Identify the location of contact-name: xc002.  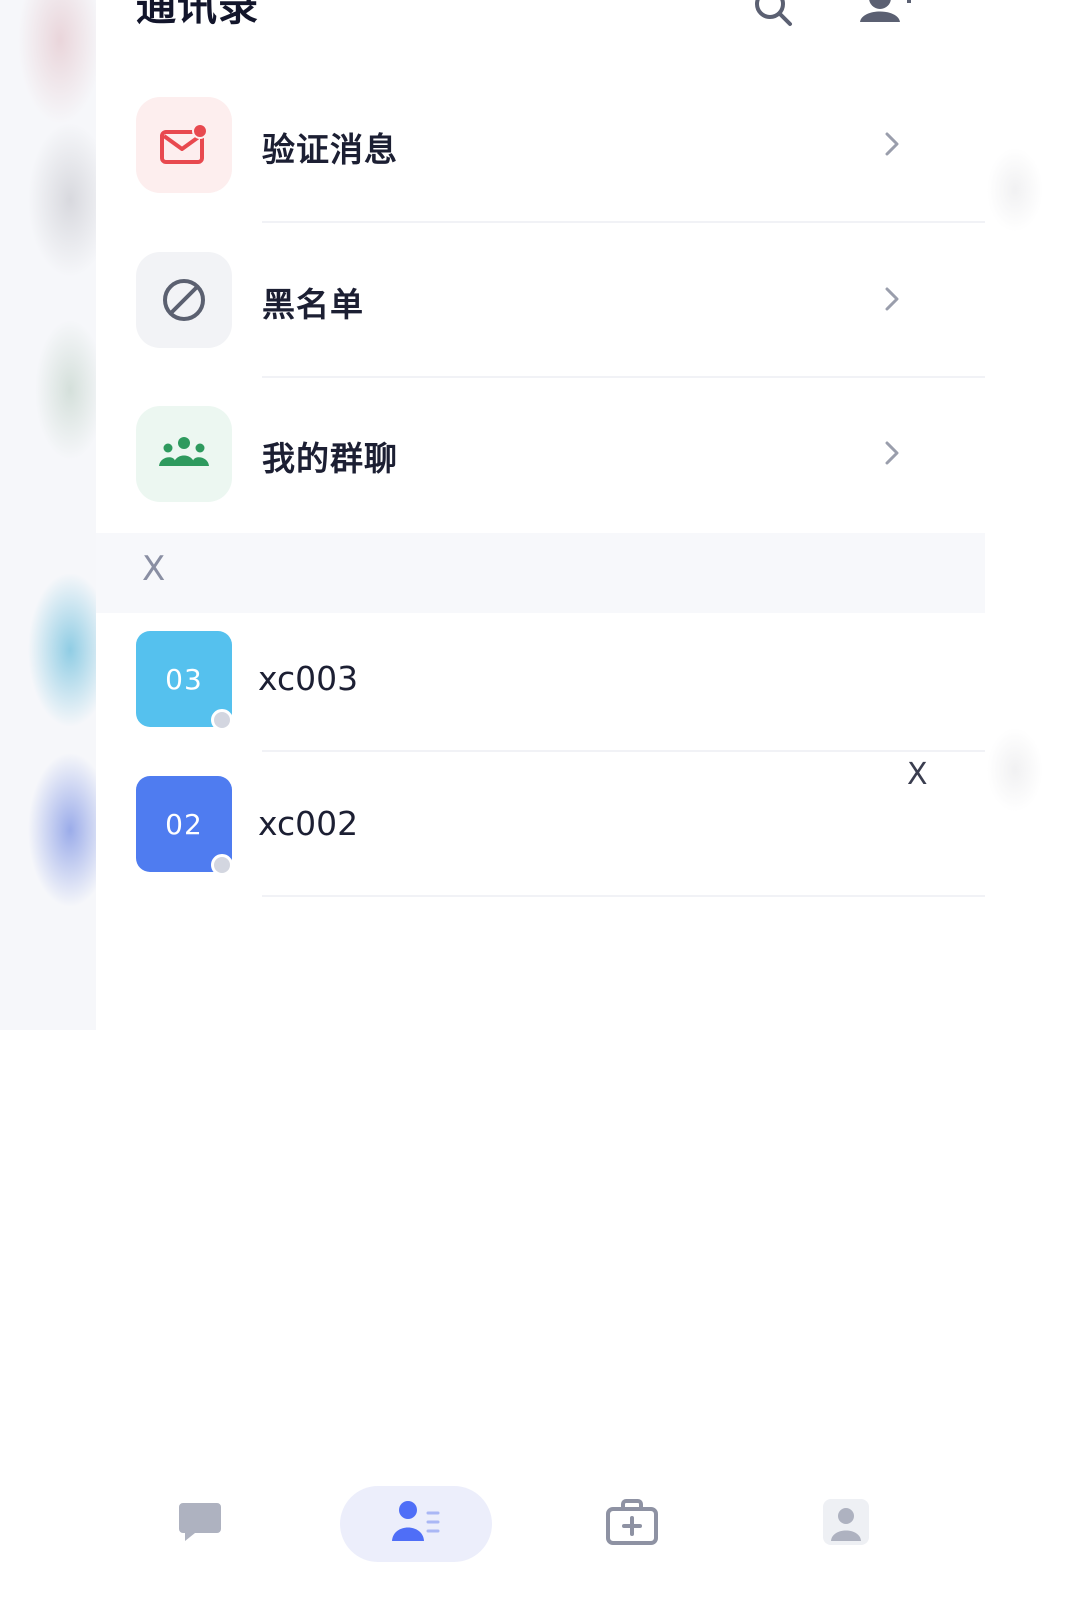
(308, 823).